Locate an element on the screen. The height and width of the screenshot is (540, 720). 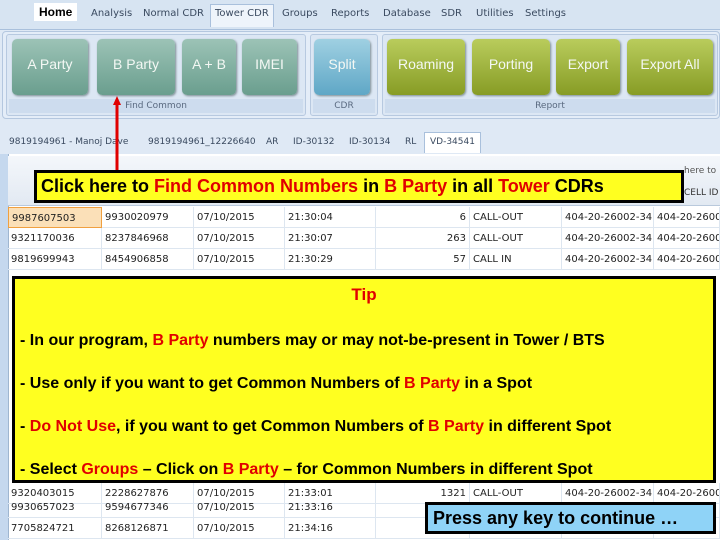
tip-title: Tip is located at coordinates (364, 294).